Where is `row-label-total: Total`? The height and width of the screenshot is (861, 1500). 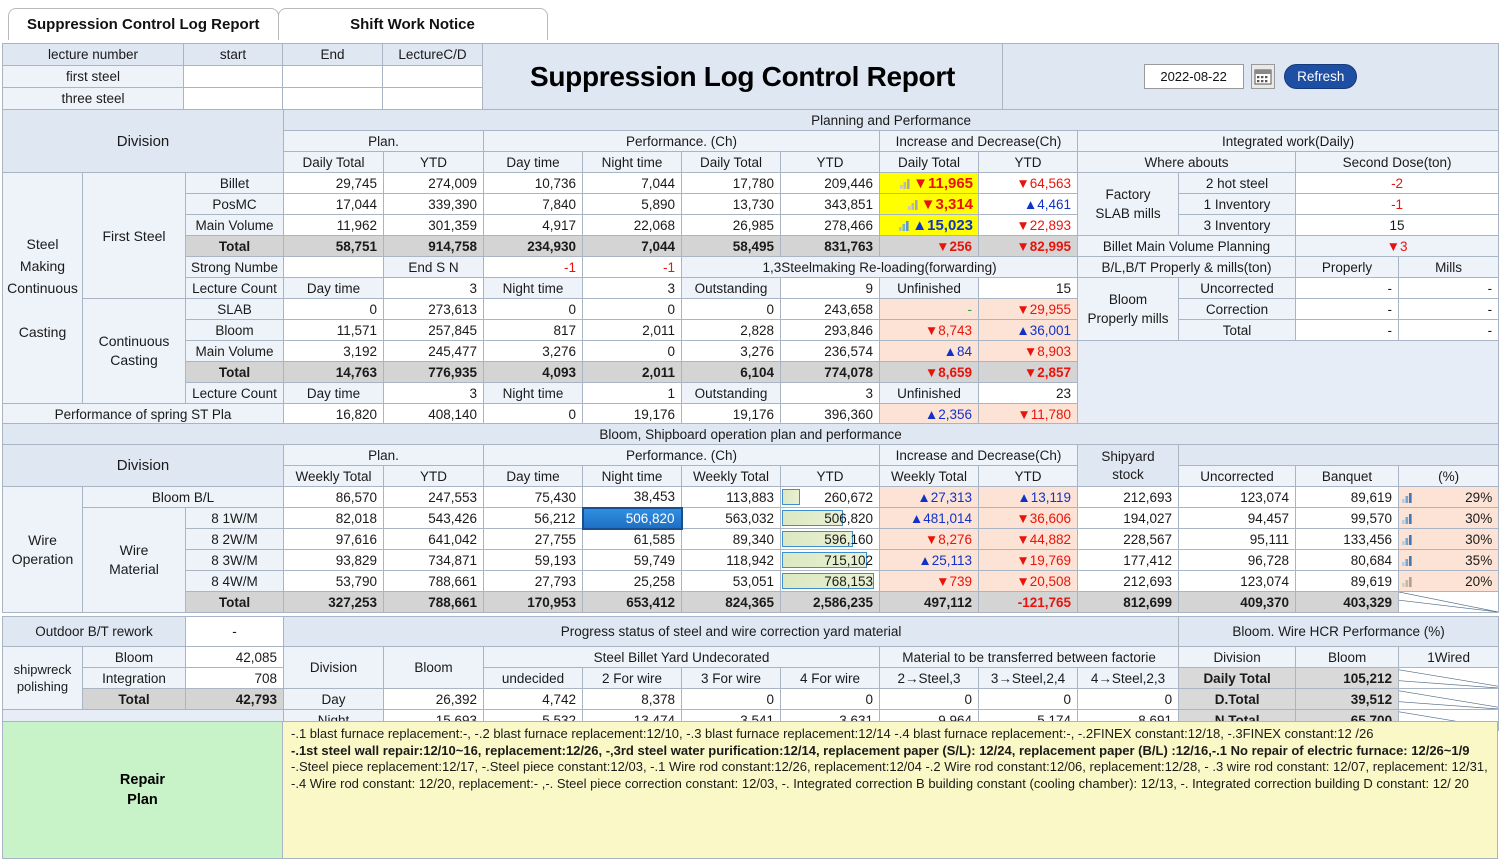
row-label-total: Total is located at coordinates (234, 246).